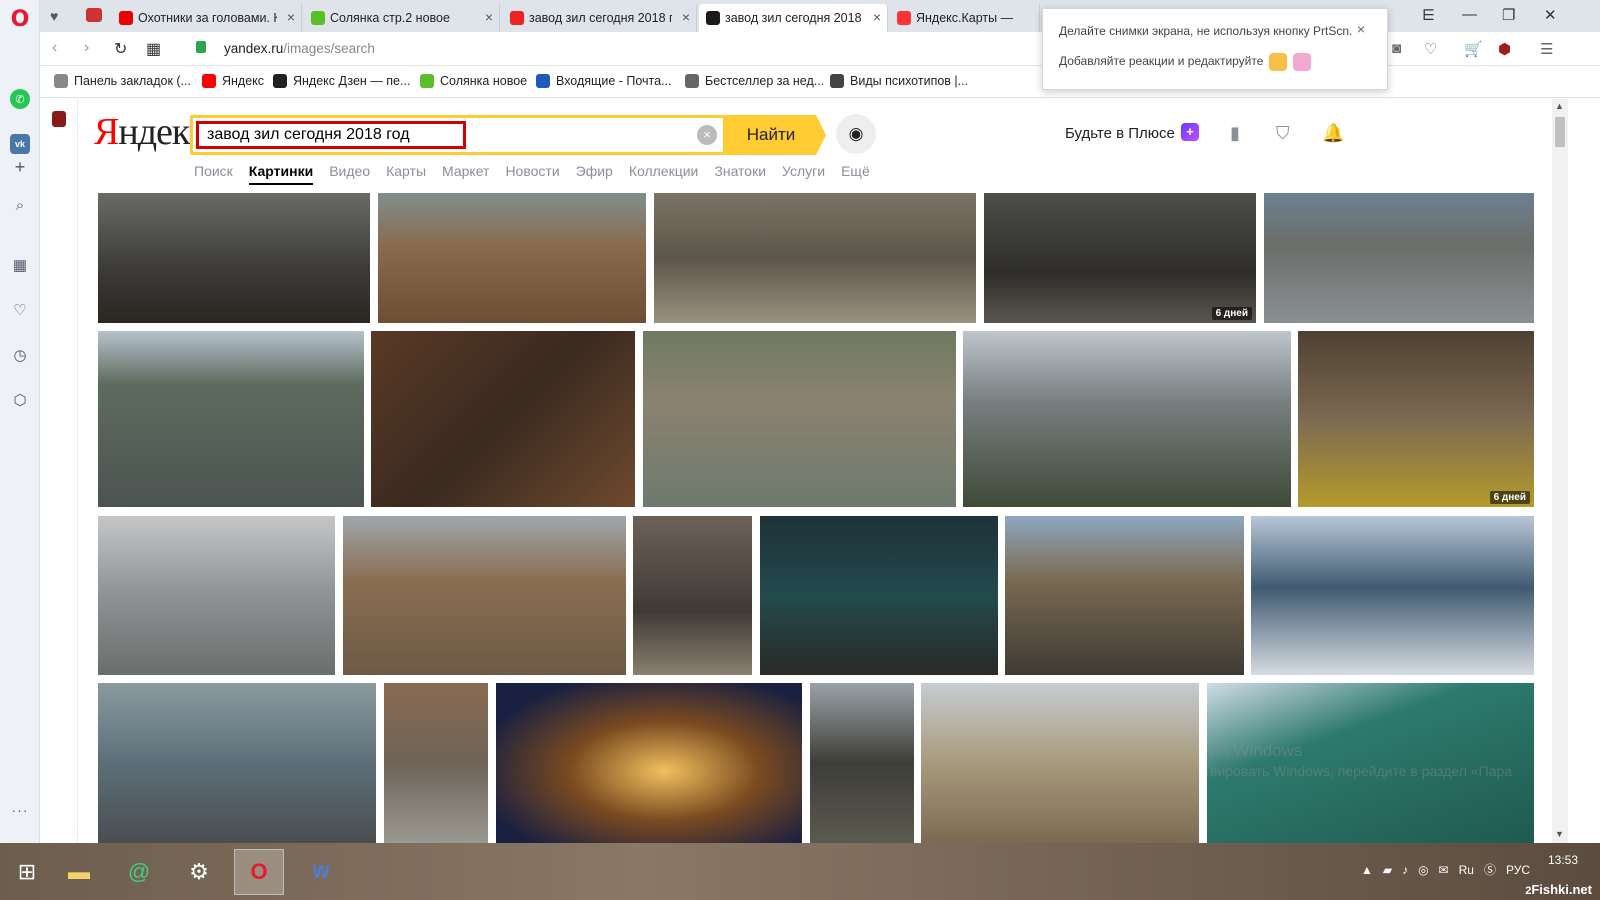 The image size is (1600, 900). Describe the element at coordinates (406, 174) in the screenshot. I see `service-tab: Карты` at that location.